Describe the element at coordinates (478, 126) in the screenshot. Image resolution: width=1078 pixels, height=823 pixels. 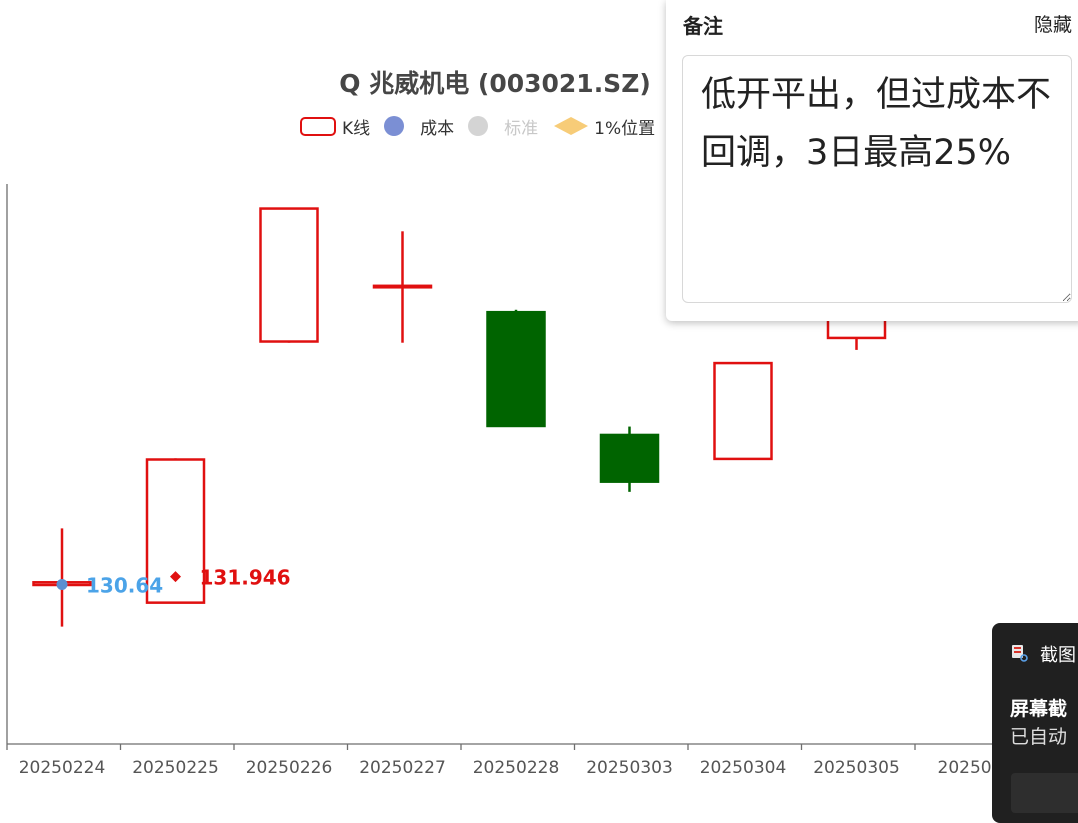
I see `legend-standard-swatch` at that location.